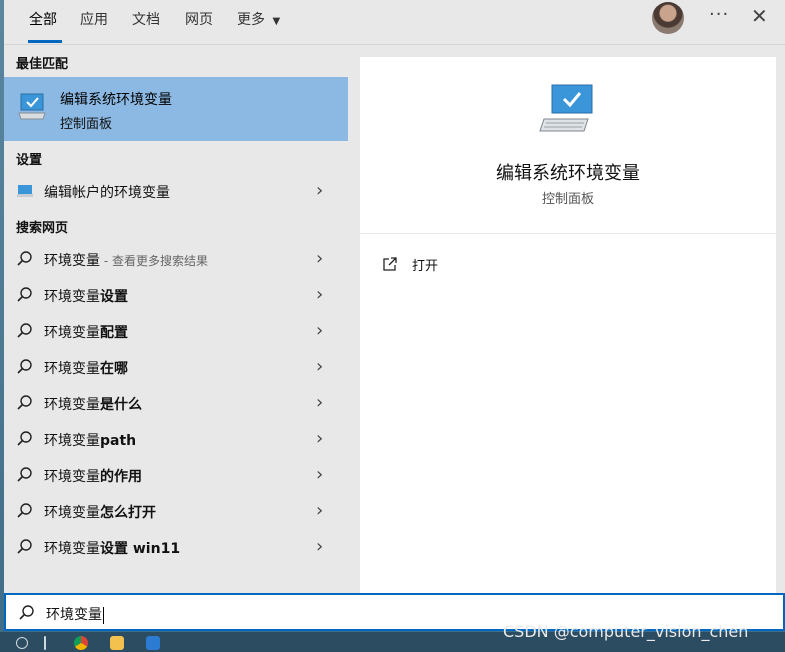 This screenshot has height=652, width=785. I want to click on tab-more: 更多 ▼, so click(258, 19).